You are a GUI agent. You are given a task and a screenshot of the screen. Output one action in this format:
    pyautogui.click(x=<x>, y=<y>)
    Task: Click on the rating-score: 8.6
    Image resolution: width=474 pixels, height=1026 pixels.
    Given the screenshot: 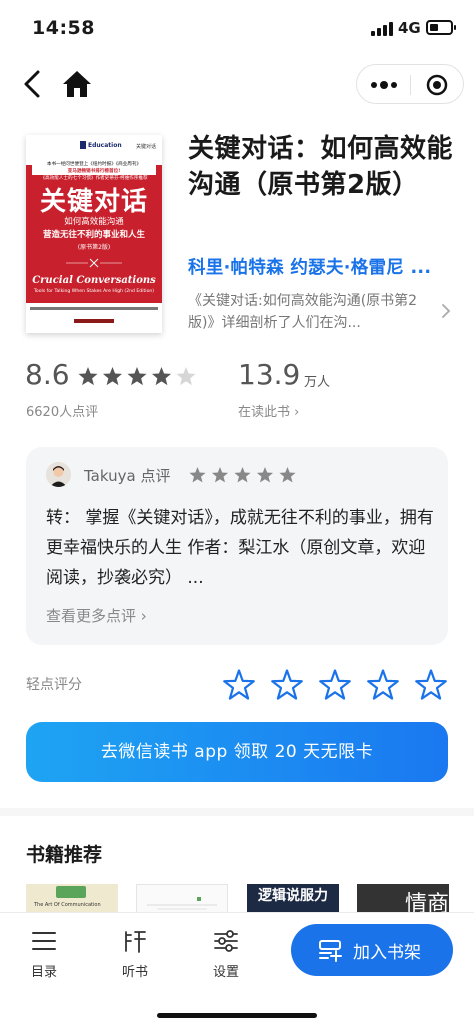 What is the action you would take?
    pyautogui.click(x=47, y=374)
    